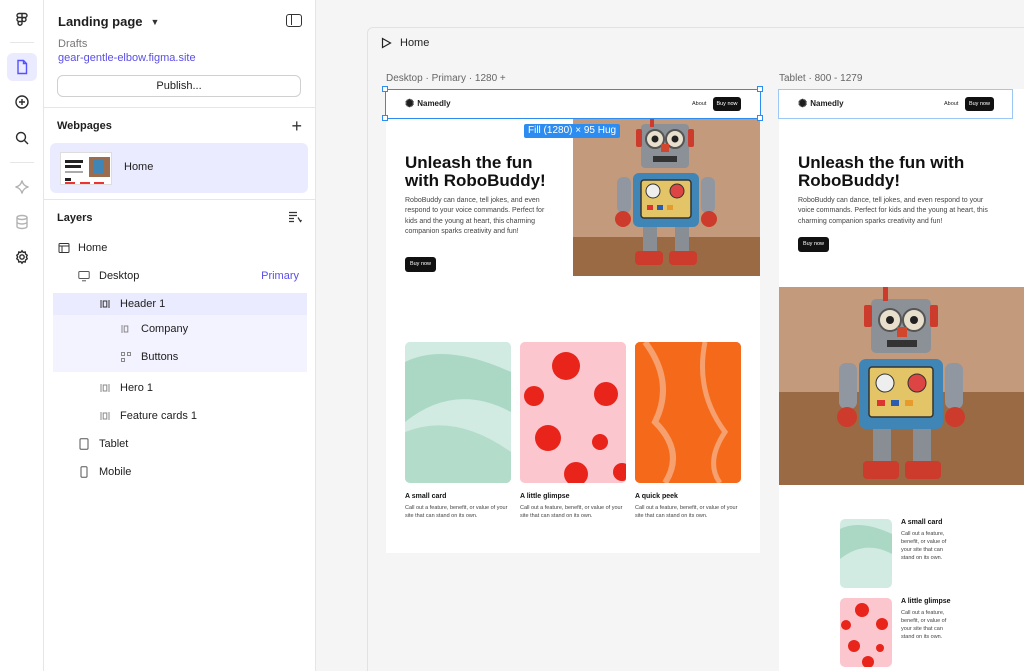 The image size is (1024, 671). Describe the element at coordinates (22, 138) in the screenshot. I see `search-icon` at that location.